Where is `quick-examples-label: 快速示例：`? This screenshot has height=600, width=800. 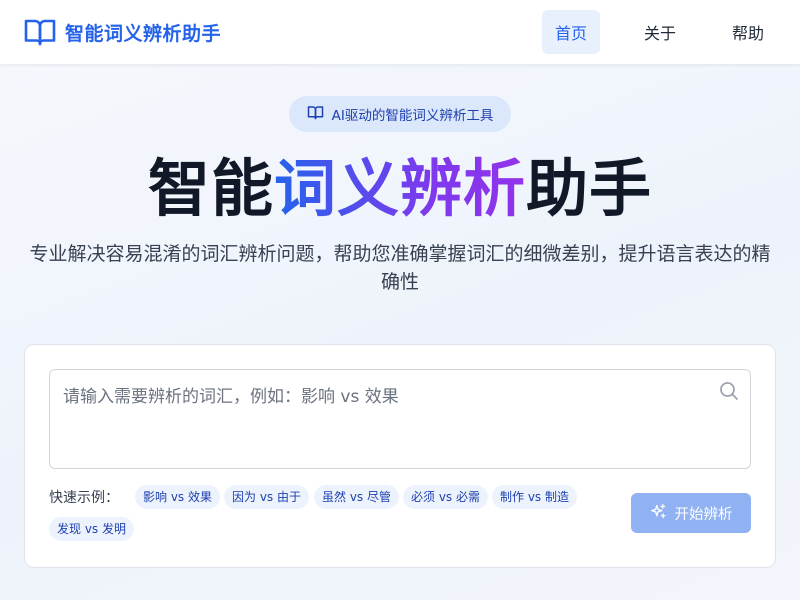
quick-examples-label: 快速示例： is located at coordinates (84, 498).